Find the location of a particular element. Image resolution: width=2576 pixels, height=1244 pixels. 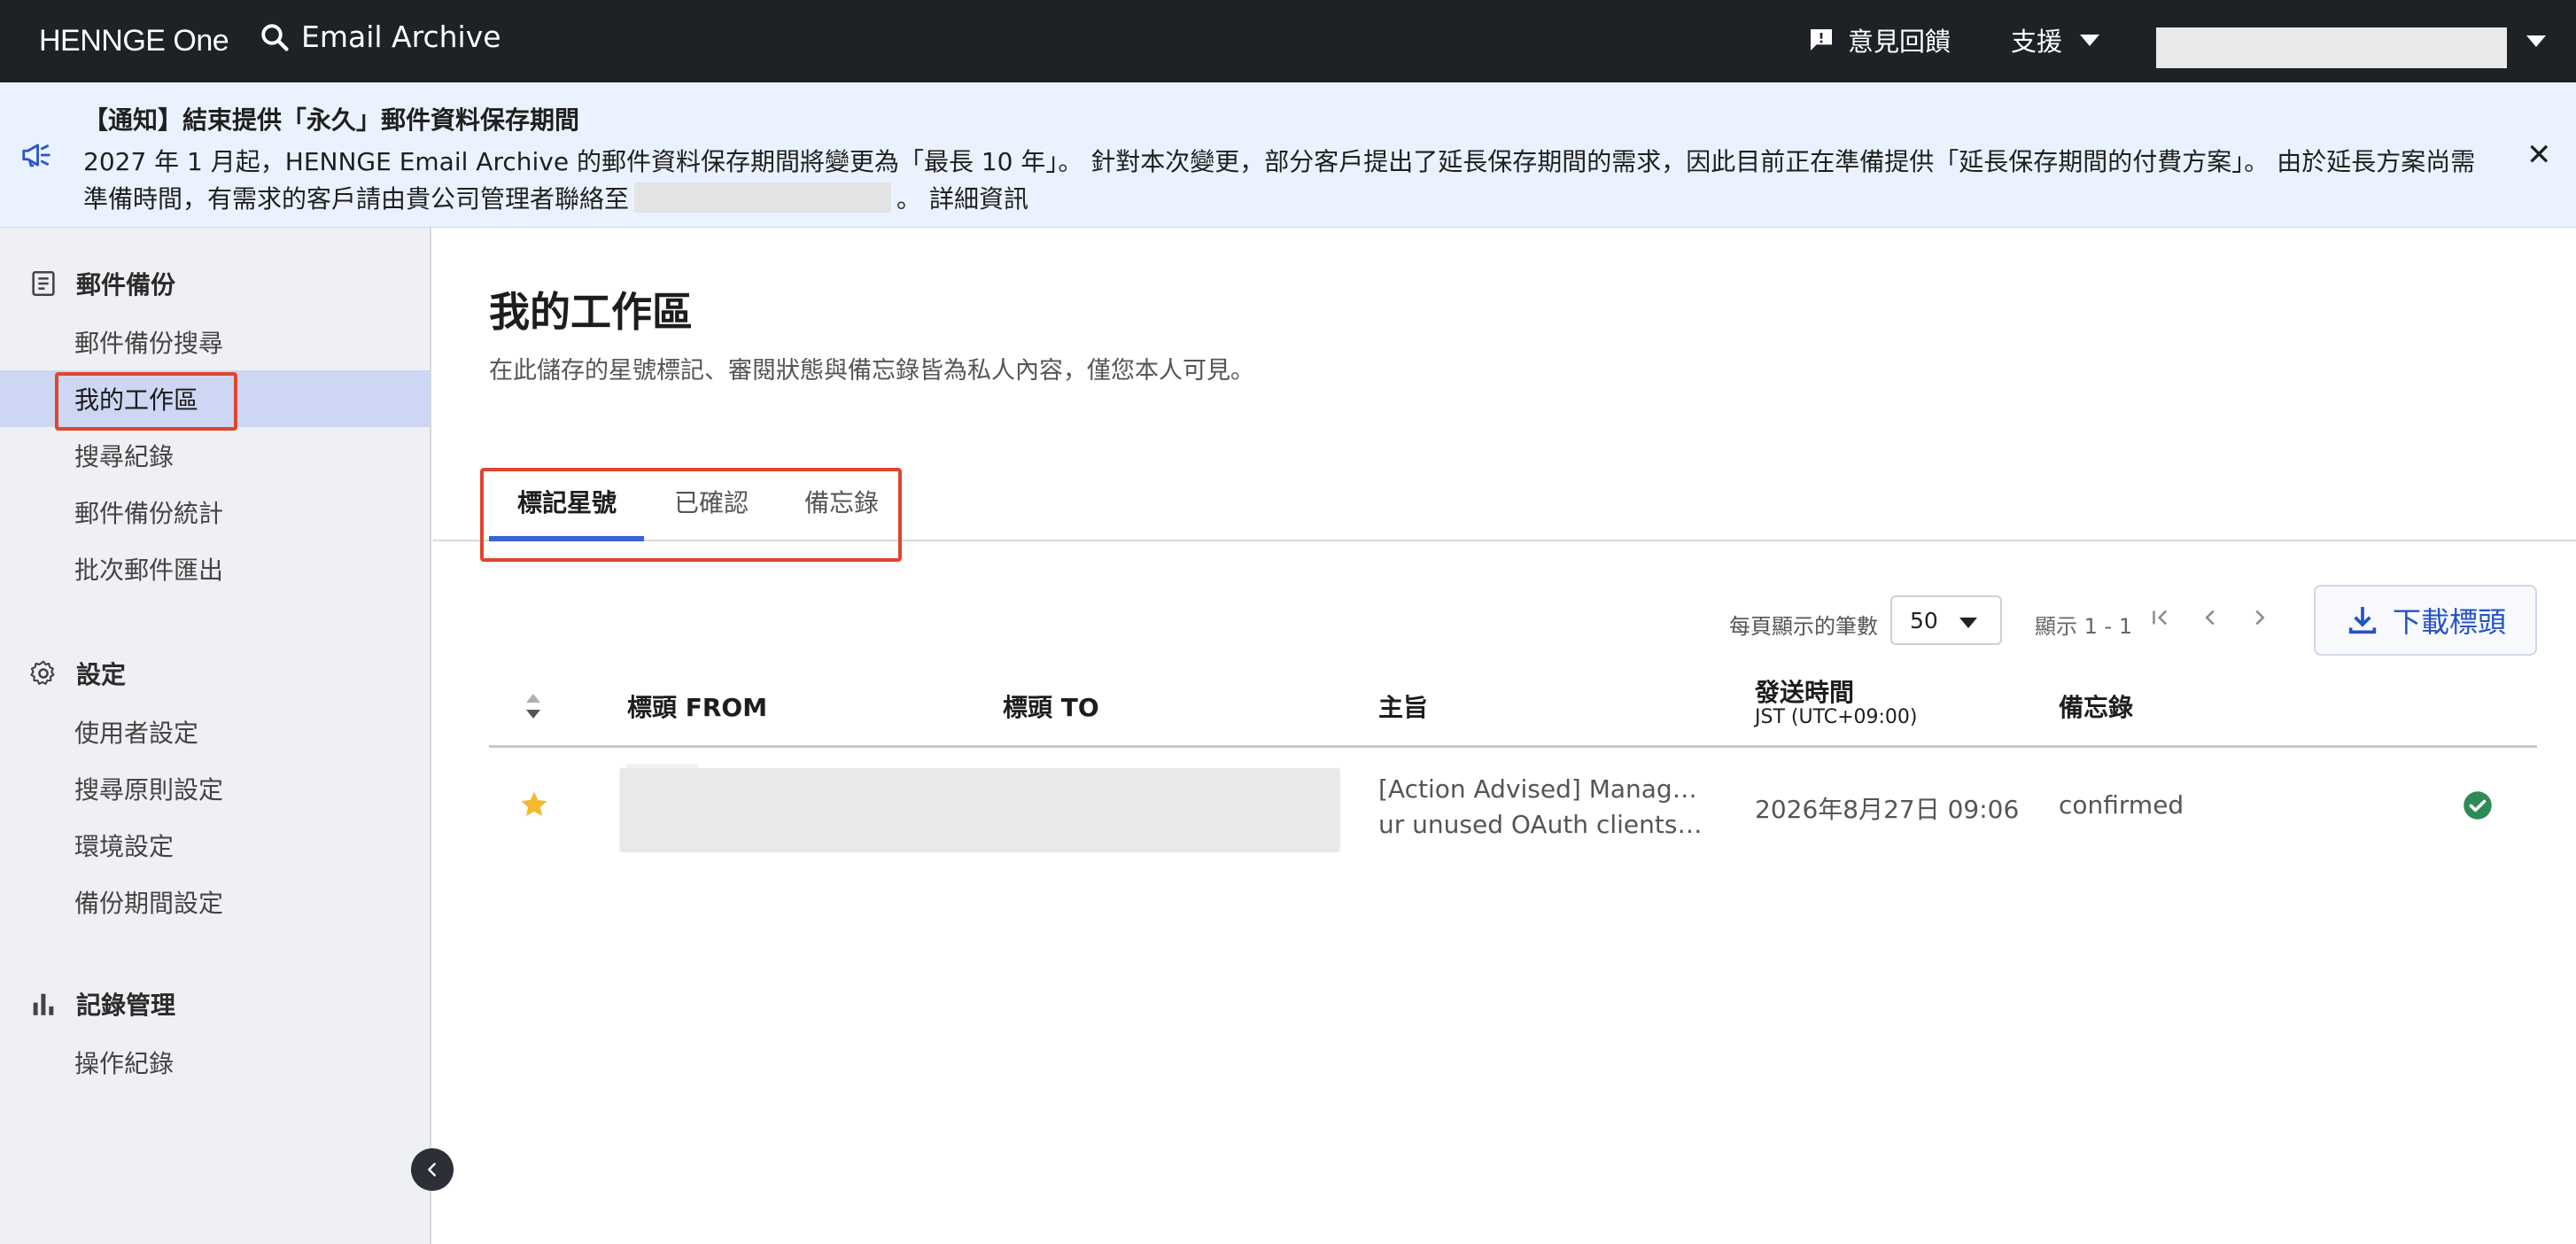

column-header-to: 標頭 TO is located at coordinates (1051, 706).